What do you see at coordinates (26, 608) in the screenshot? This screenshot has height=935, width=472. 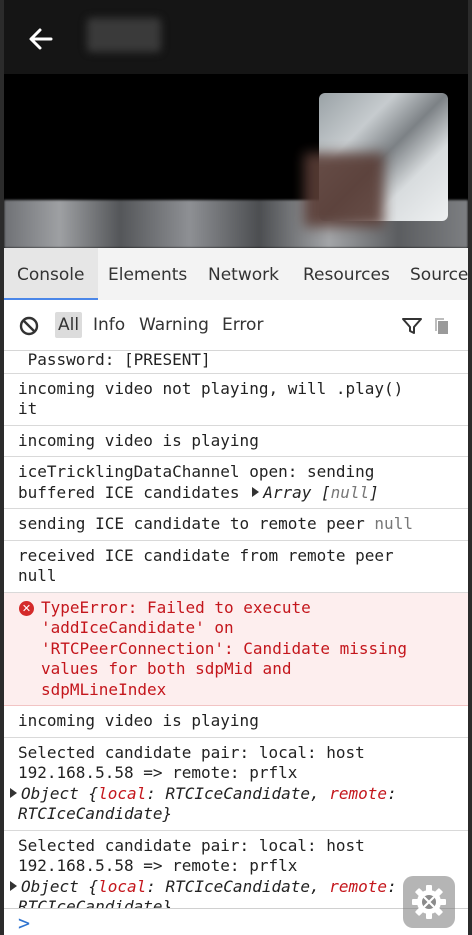 I see `error-icon: ✕` at bounding box center [26, 608].